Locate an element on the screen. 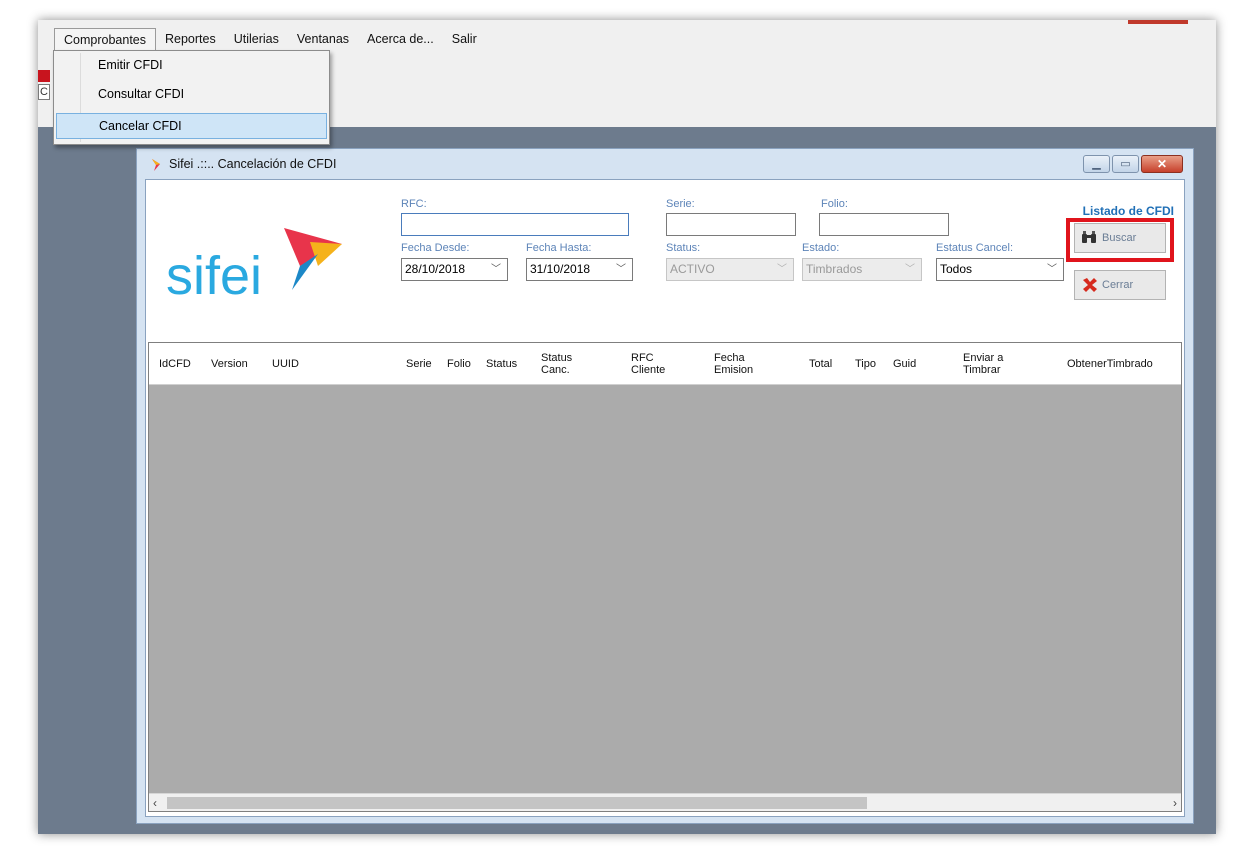 This screenshot has height=859, width=1244. highlight-box is located at coordinates (1120, 240).